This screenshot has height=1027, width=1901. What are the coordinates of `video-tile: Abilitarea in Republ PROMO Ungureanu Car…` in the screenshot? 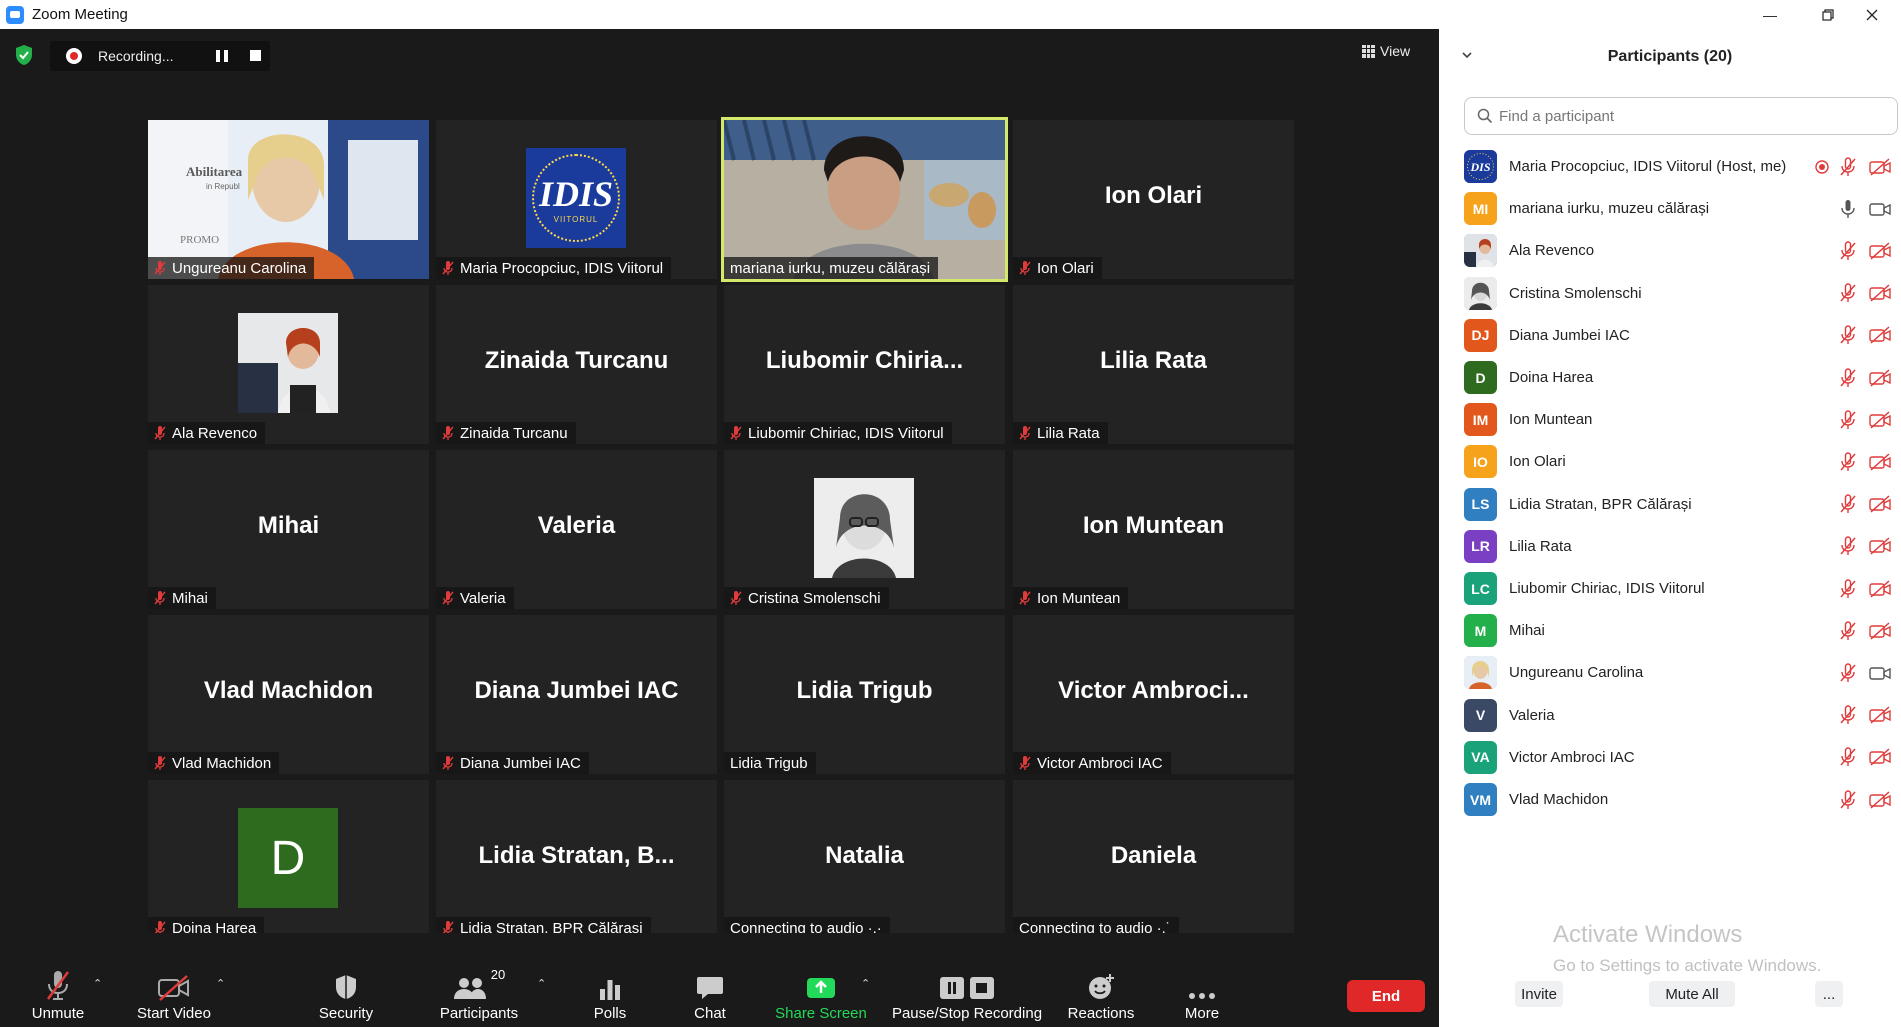 It's located at (288, 199).